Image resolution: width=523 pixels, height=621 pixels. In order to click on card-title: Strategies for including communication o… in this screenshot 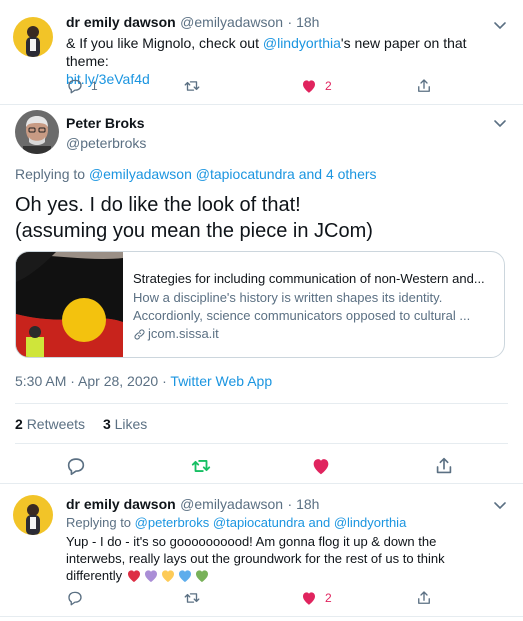, I will do `click(309, 278)`.